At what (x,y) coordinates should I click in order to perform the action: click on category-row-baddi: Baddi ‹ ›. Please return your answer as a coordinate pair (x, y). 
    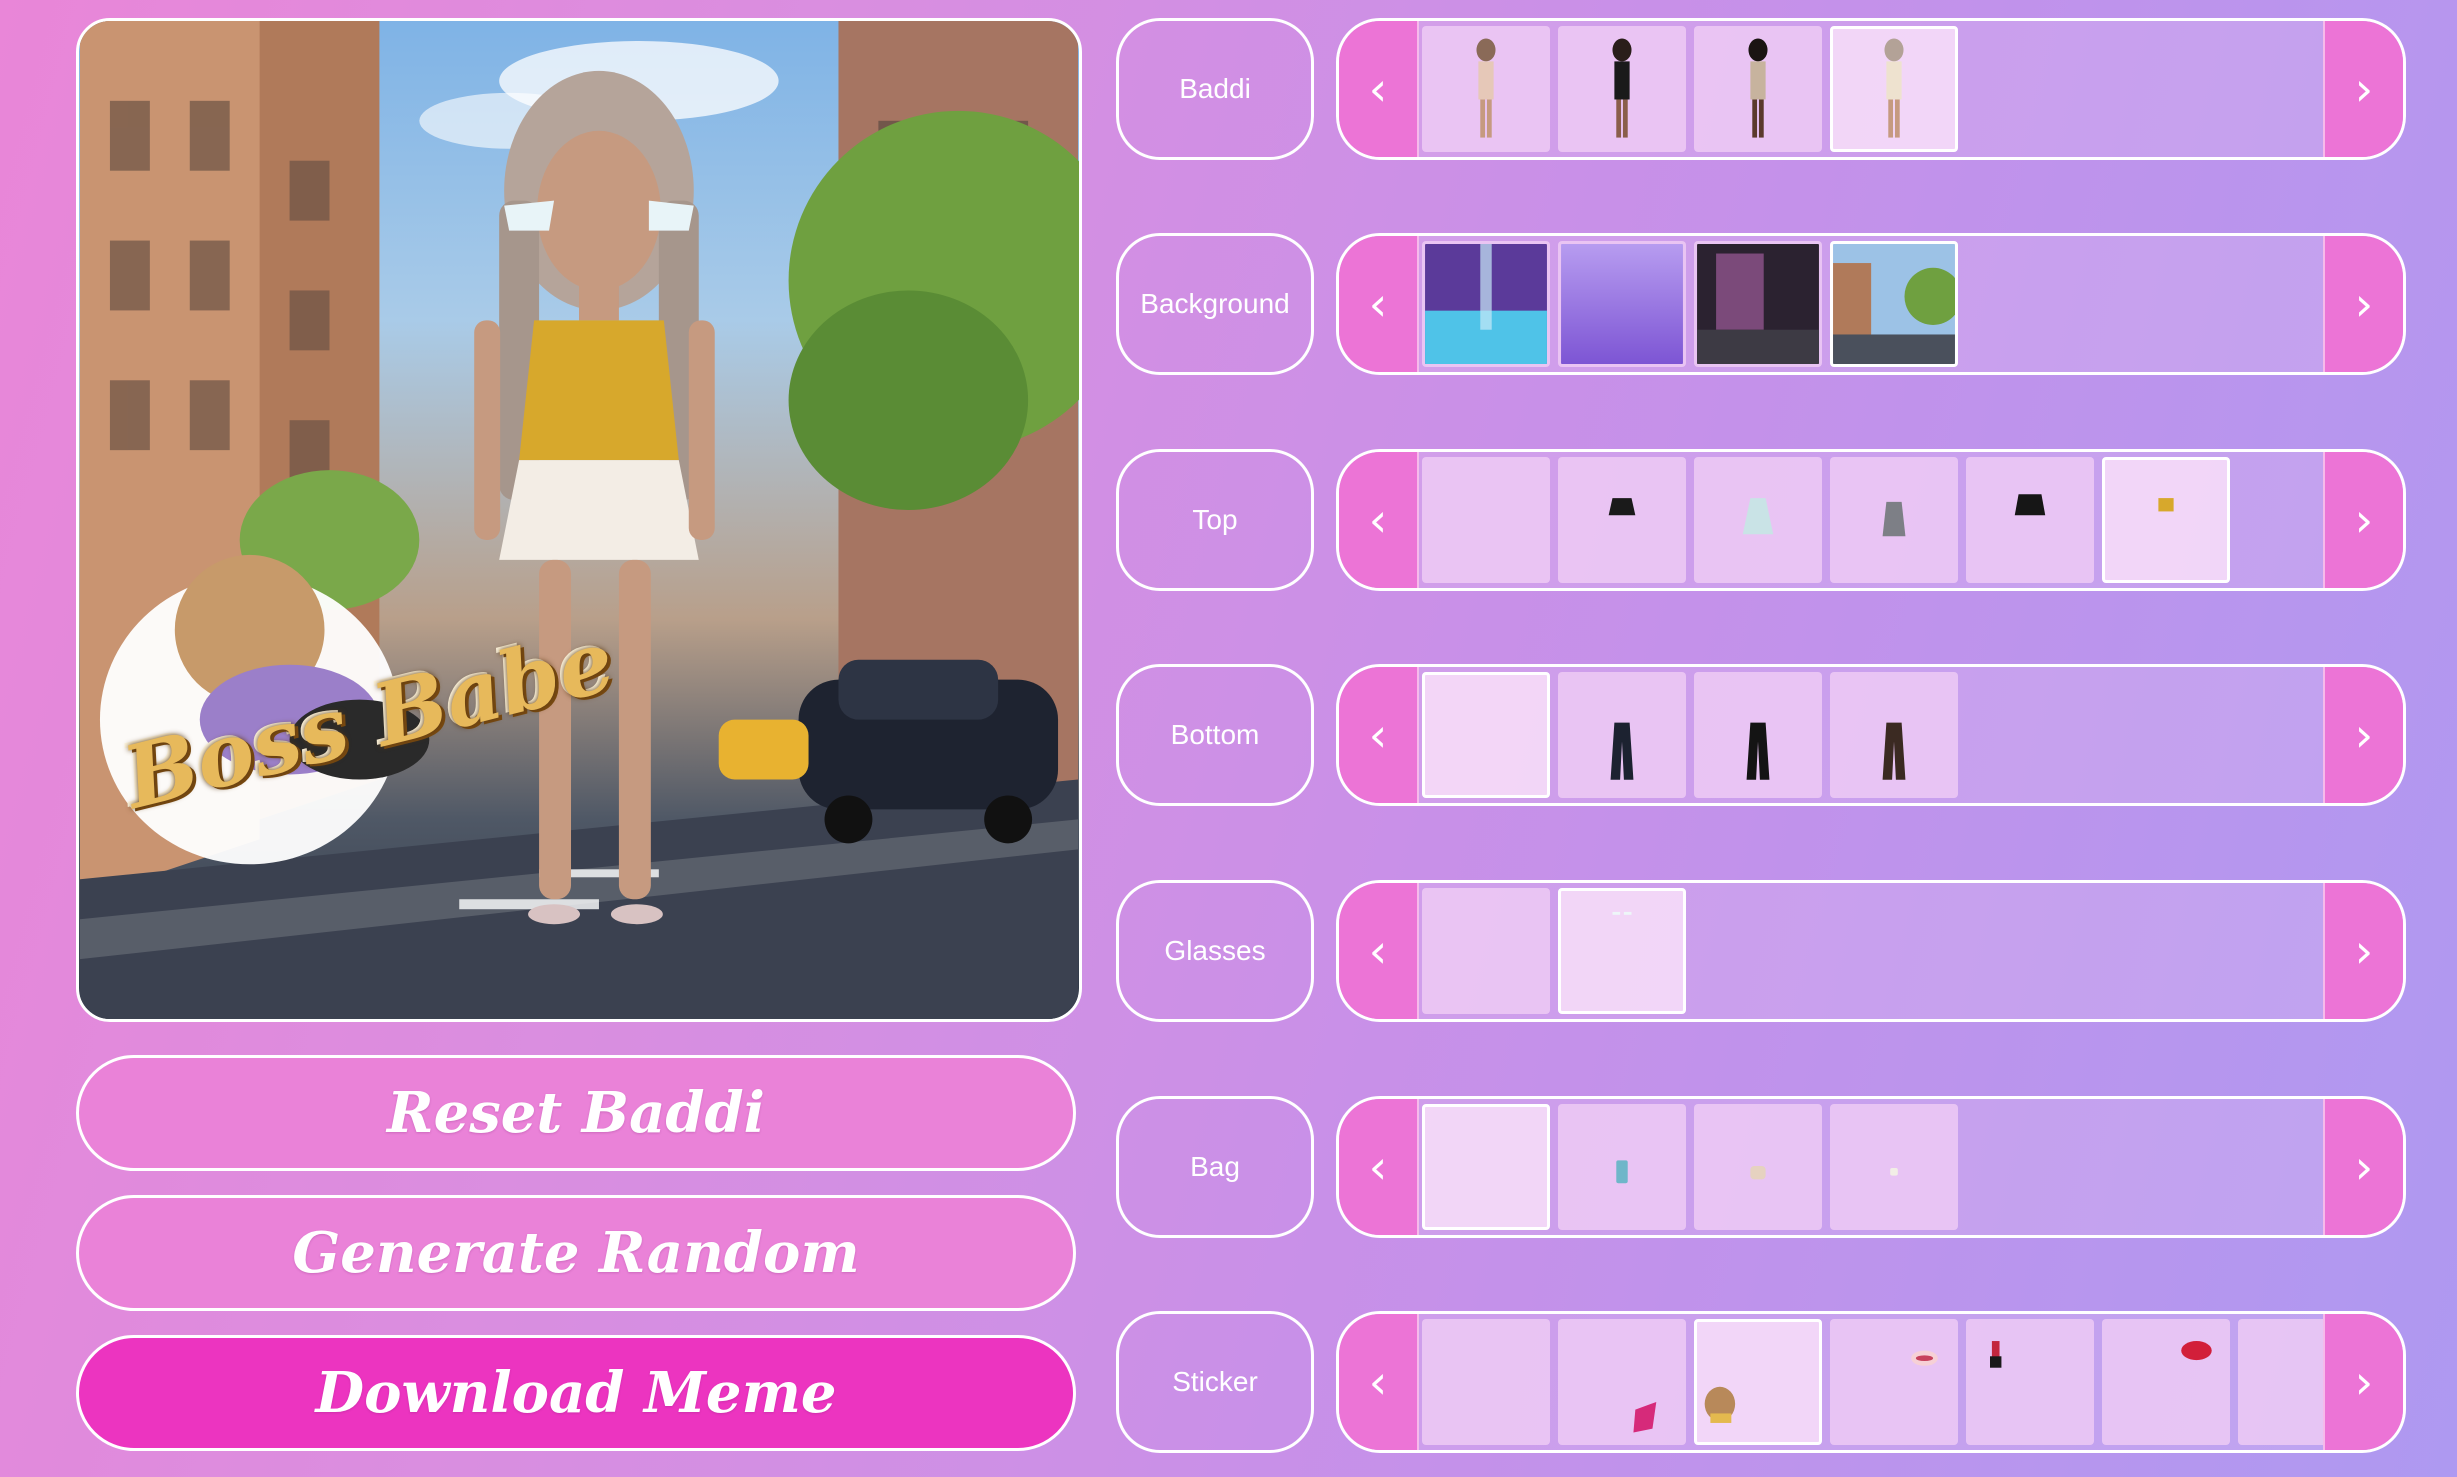
    Looking at the image, I should click on (1761, 89).